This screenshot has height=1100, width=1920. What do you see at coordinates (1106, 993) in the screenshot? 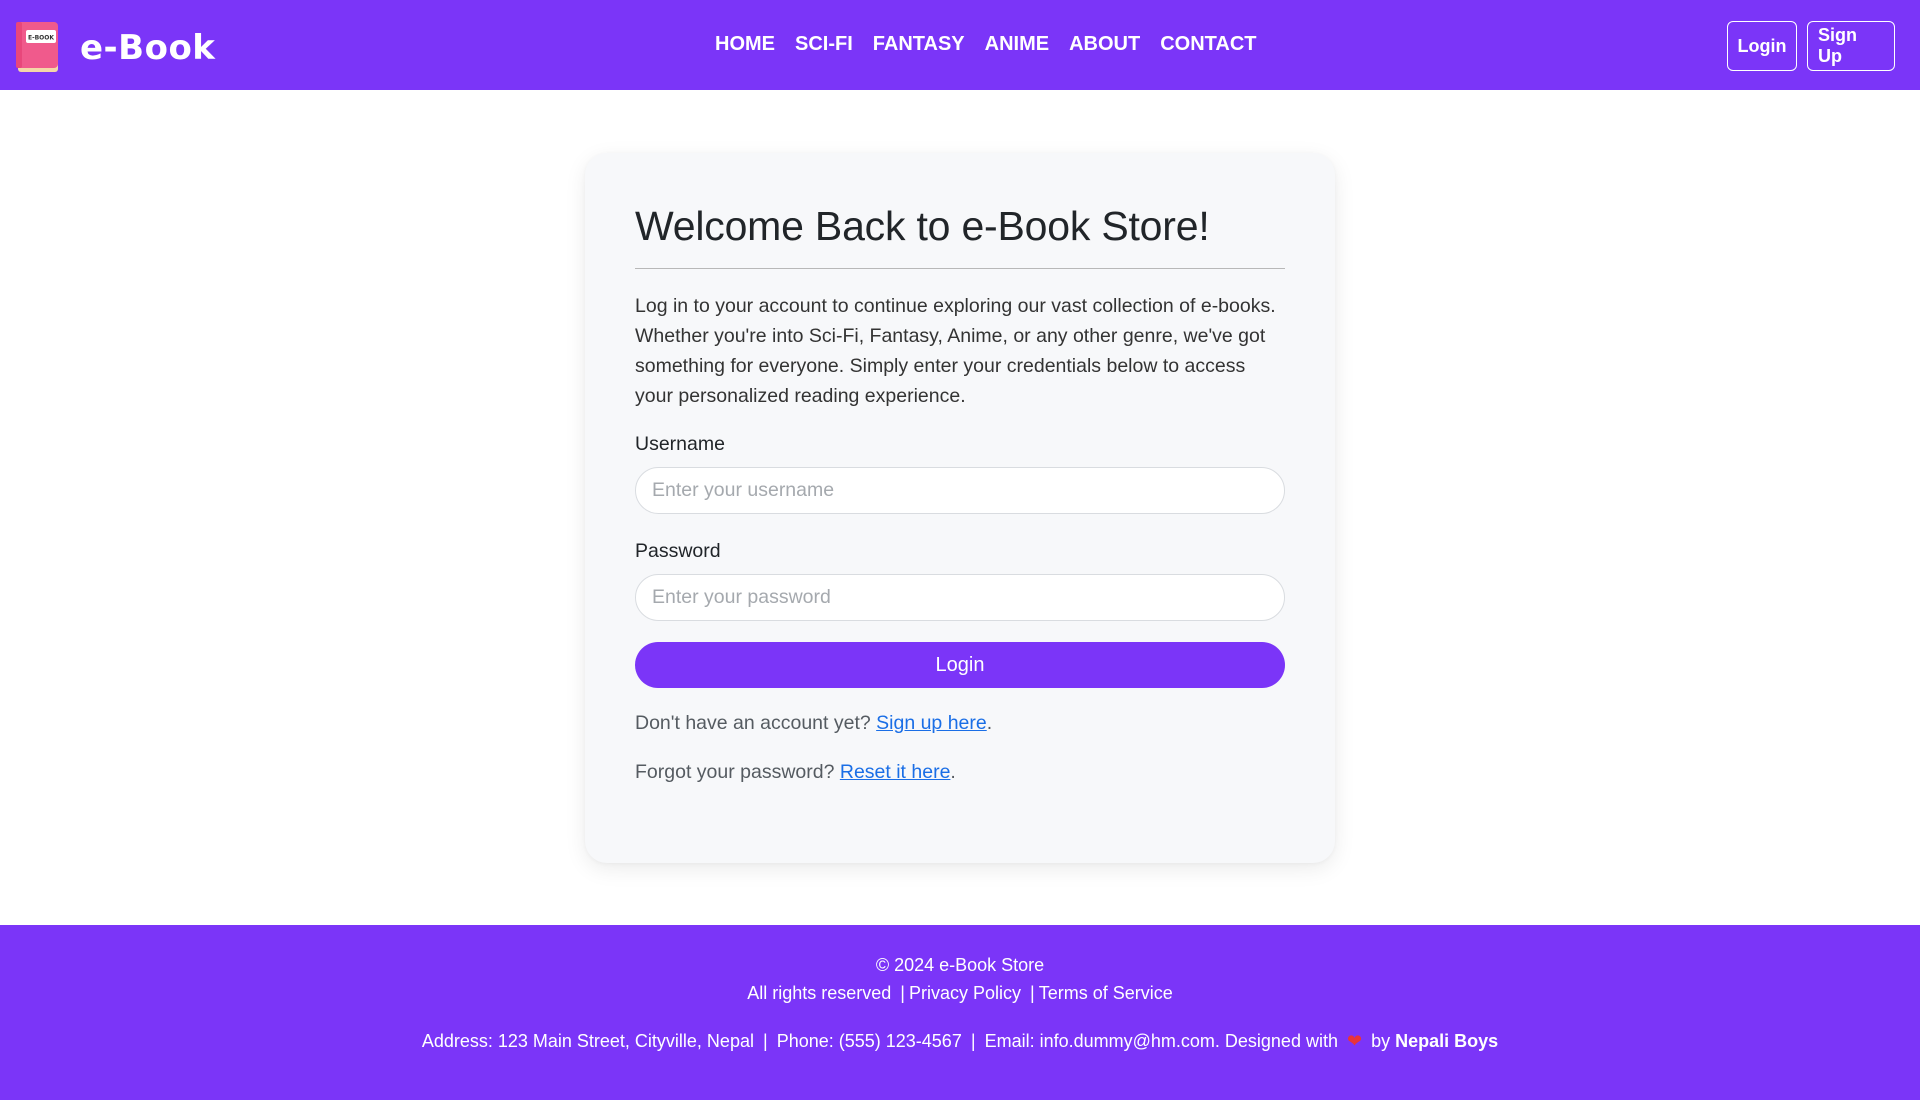
I see `terms-of-service-link: Terms of Service` at bounding box center [1106, 993].